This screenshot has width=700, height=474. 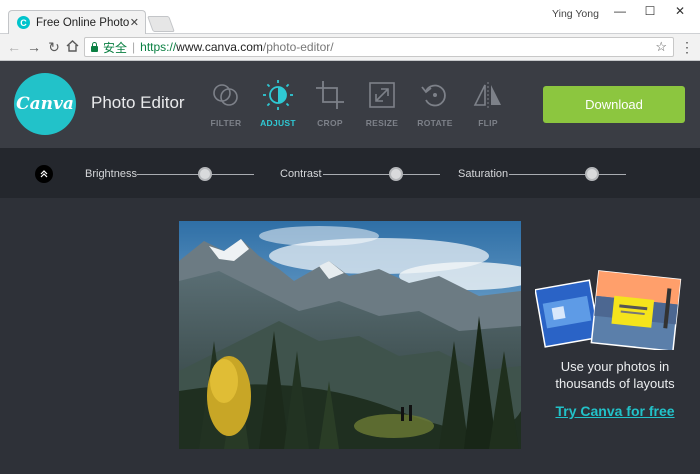 I want to click on new-tab-button, so click(x=161, y=24).